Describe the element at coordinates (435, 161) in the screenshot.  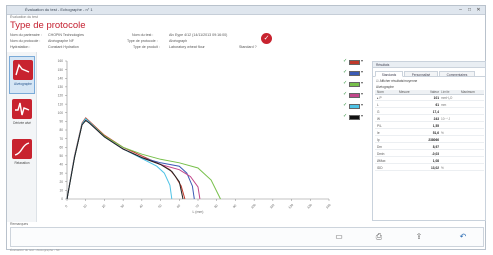
I see `cell-value: 1,08` at that location.